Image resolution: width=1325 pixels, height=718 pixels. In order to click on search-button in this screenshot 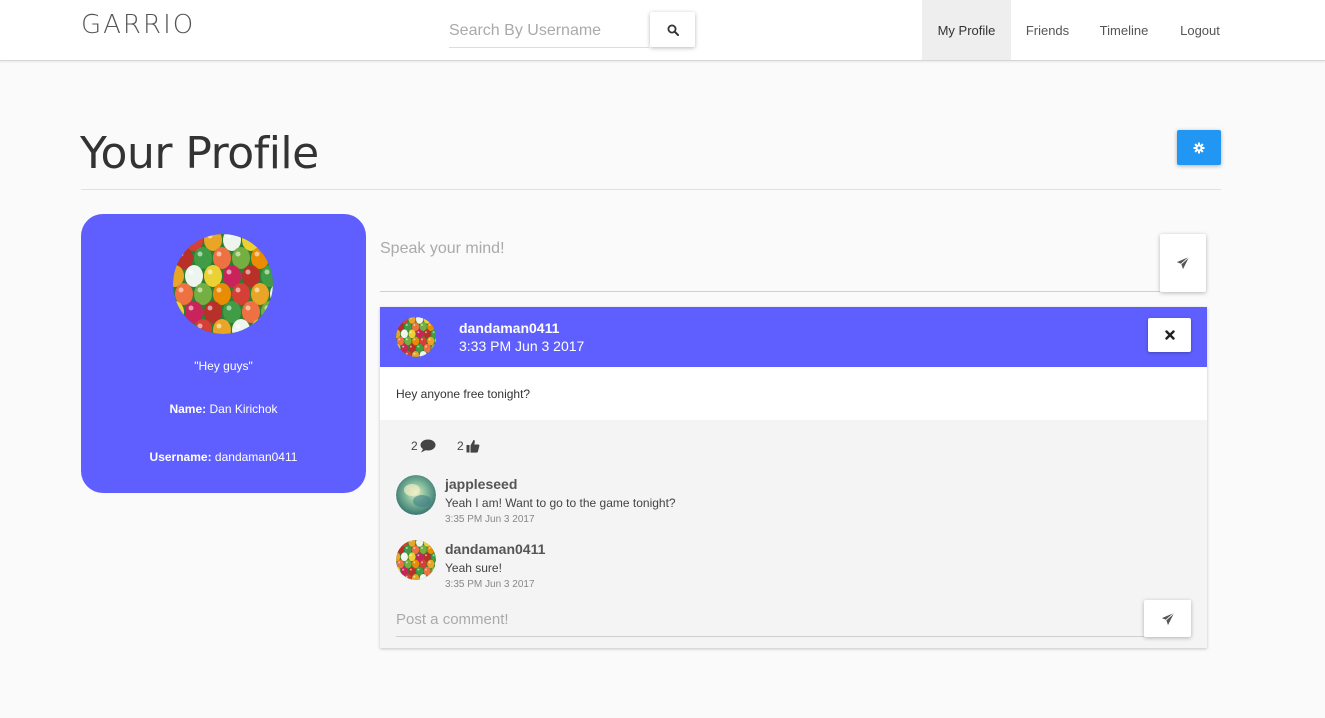, I will do `click(672, 29)`.